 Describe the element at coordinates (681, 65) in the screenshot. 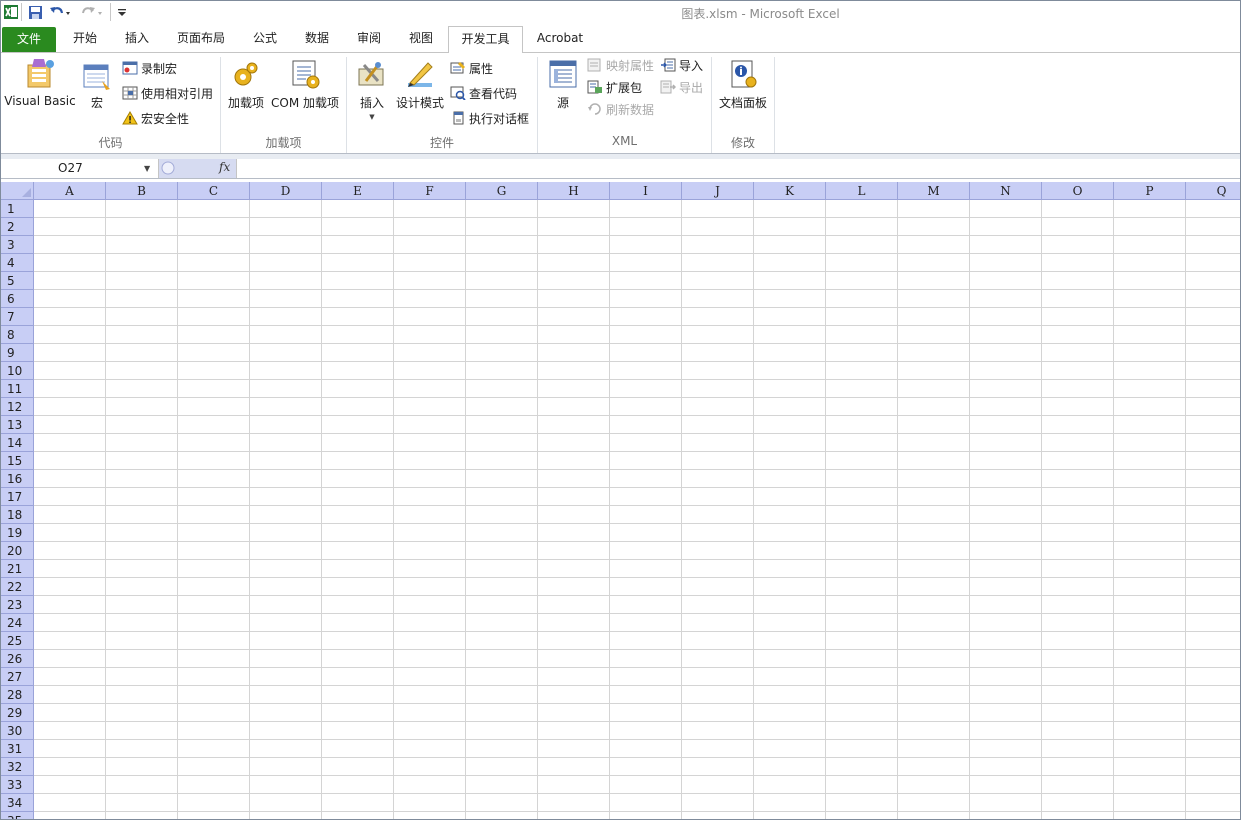

I see `xml-import-button: 导入` at that location.